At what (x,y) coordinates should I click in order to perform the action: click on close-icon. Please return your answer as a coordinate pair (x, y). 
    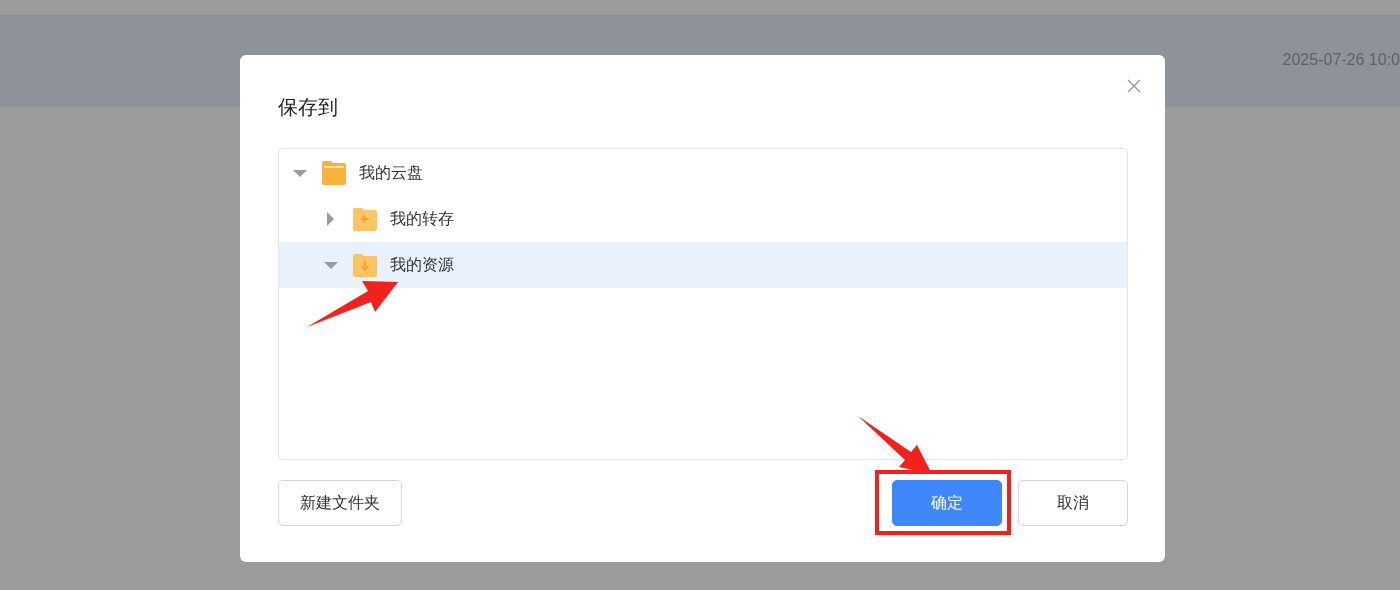
    Looking at the image, I should click on (1134, 86).